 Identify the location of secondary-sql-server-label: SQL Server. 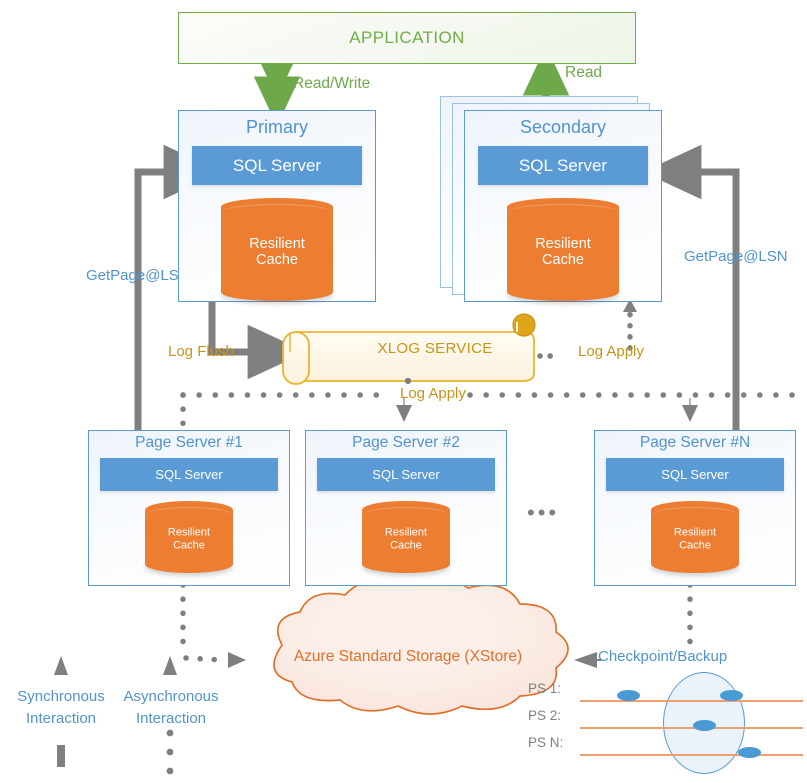
(563, 165).